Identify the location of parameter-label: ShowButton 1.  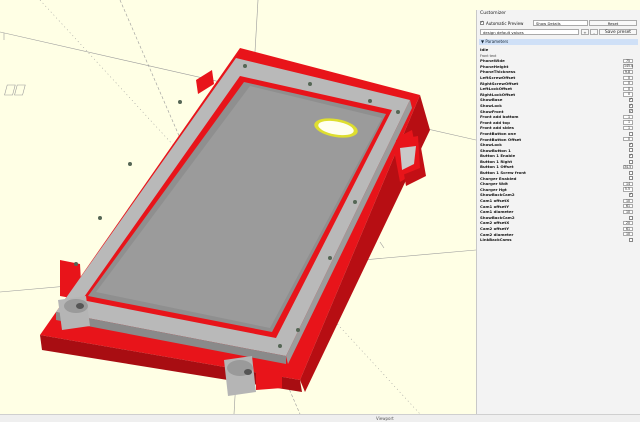
(495, 150).